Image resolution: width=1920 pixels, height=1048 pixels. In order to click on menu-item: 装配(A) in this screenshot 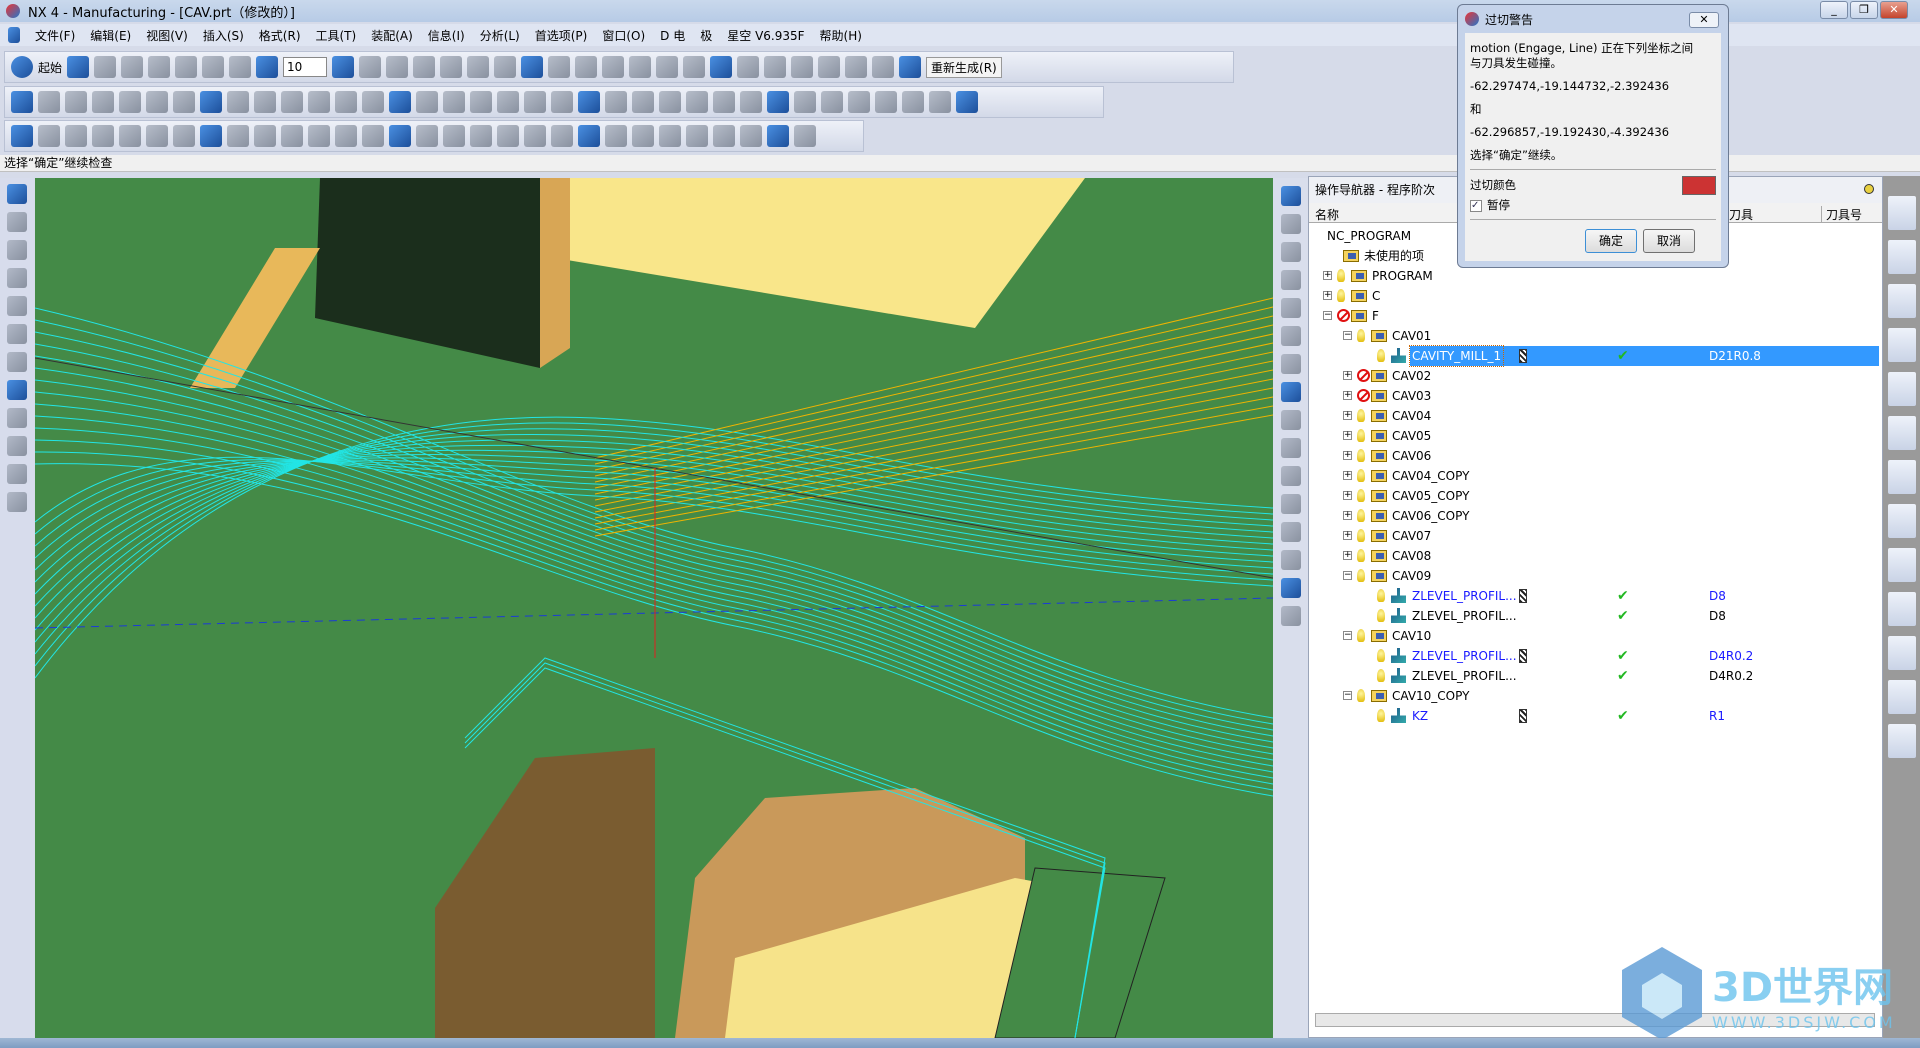, I will do `click(392, 35)`.